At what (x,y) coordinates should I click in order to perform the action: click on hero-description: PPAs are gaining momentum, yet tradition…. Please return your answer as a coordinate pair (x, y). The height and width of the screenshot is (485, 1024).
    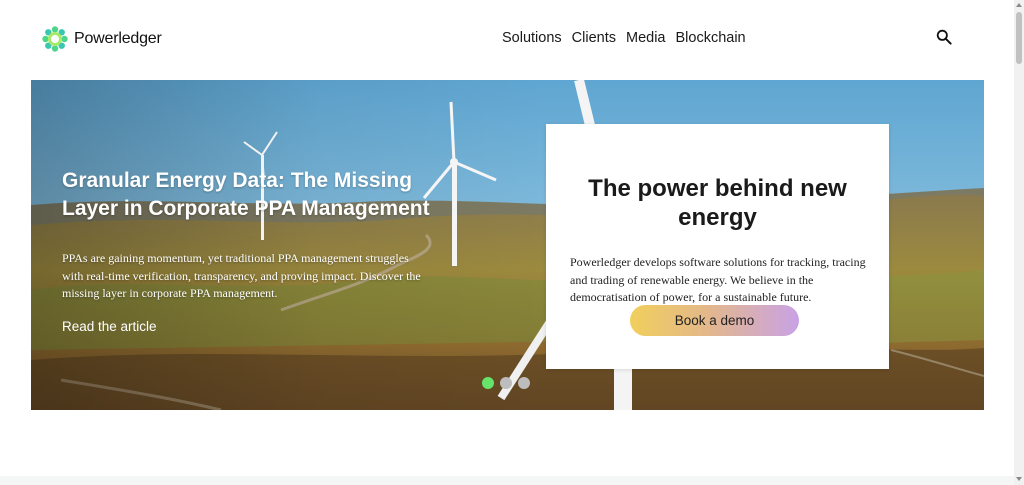
    Looking at the image, I should click on (241, 275).